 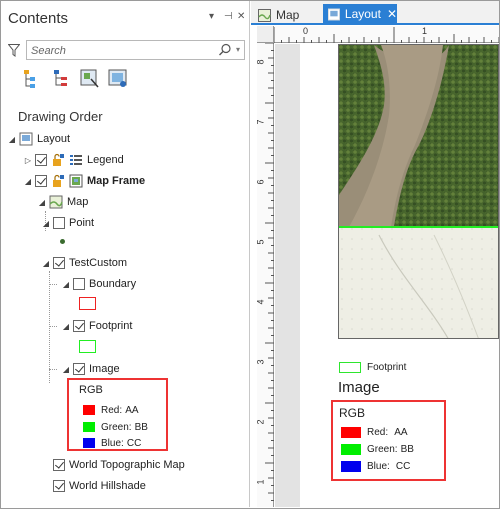 I want to click on tree-item-image: ◢ Image, so click(x=90, y=369).